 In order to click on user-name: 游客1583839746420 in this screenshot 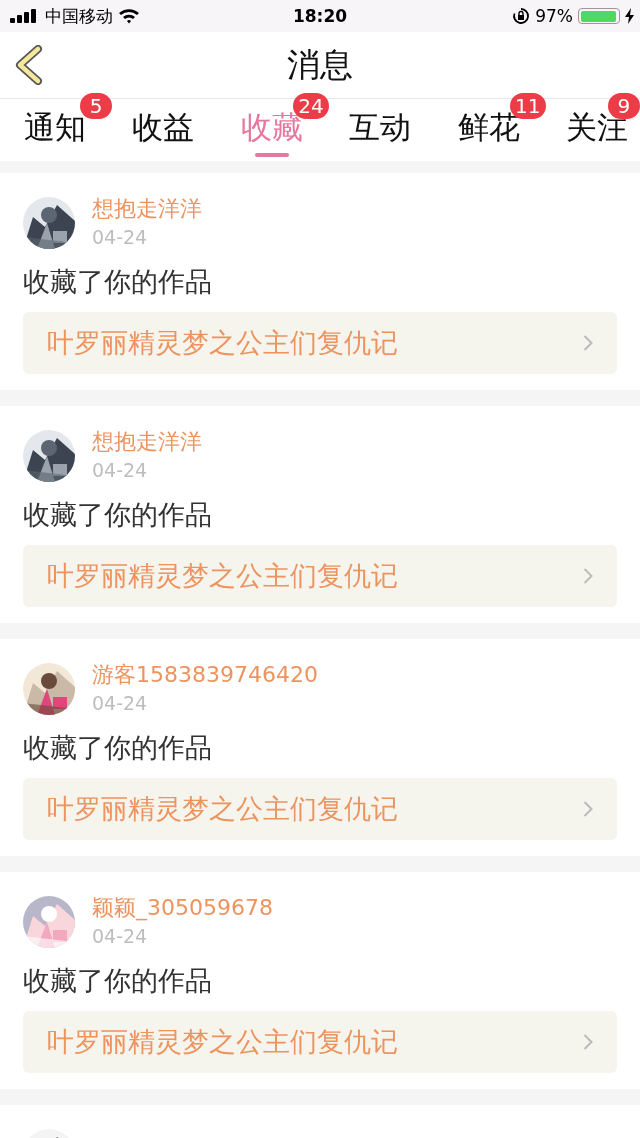, I will do `click(205, 675)`.